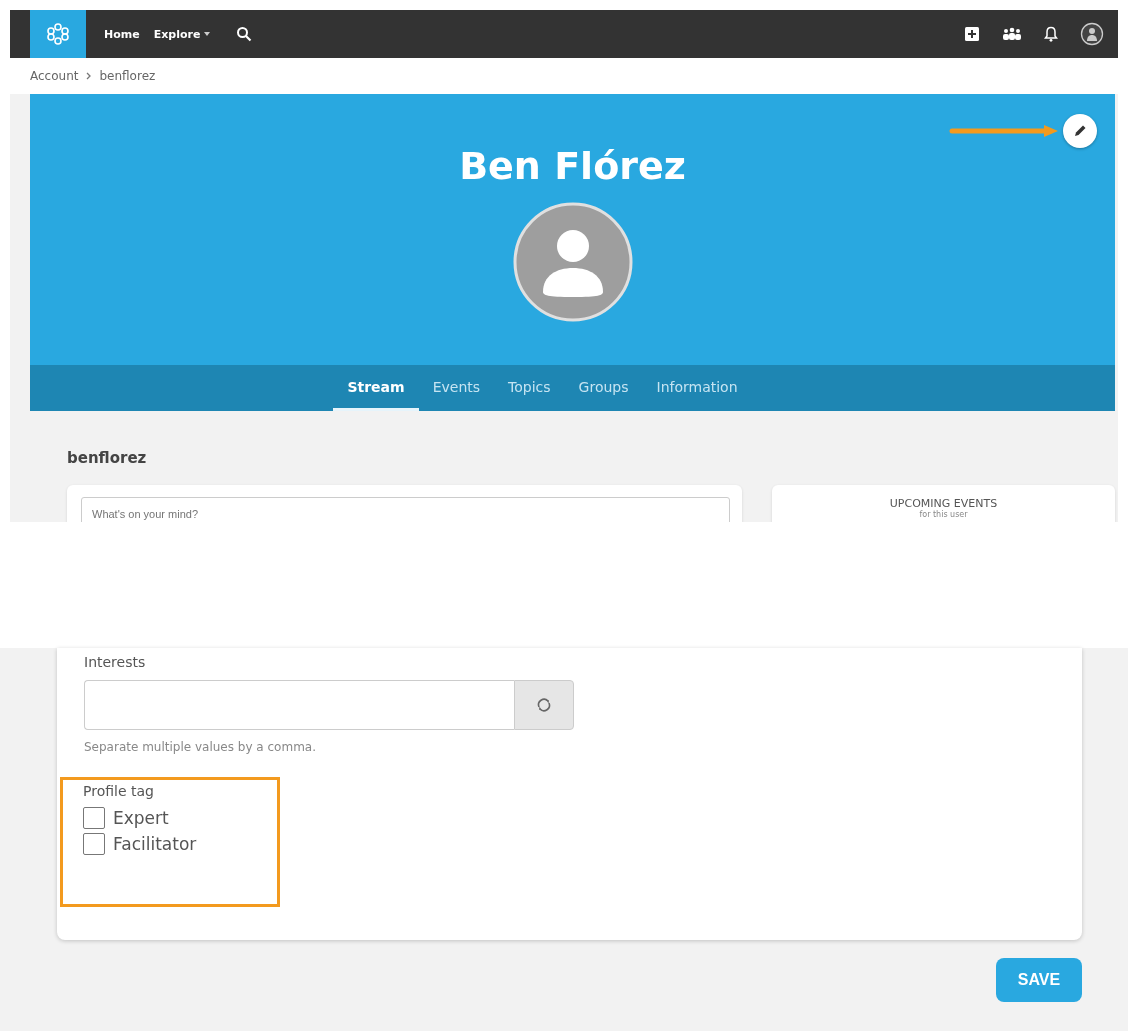 Image resolution: width=1128 pixels, height=1031 pixels. What do you see at coordinates (376, 388) in the screenshot?
I see `profile-tab: Stream` at bounding box center [376, 388].